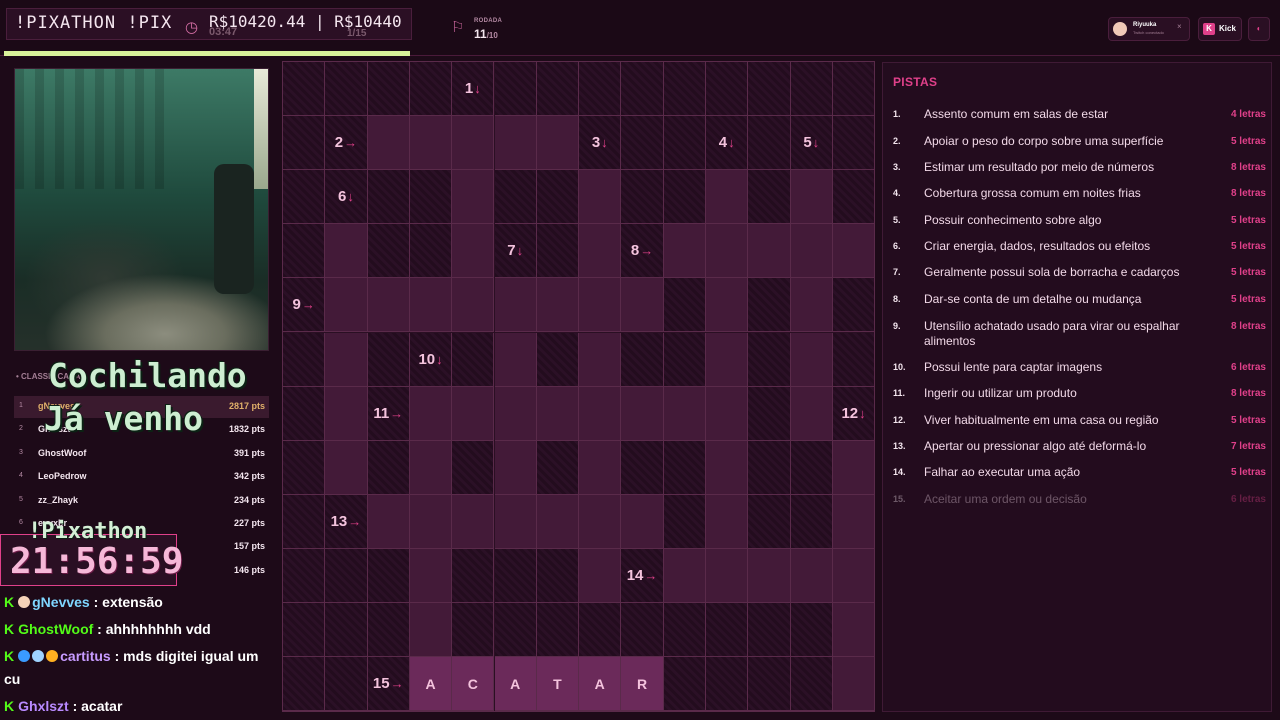 Image resolution: width=1280 pixels, height=720 pixels. Describe the element at coordinates (339, 521) in the screenshot. I see `clue-number: 13` at that location.